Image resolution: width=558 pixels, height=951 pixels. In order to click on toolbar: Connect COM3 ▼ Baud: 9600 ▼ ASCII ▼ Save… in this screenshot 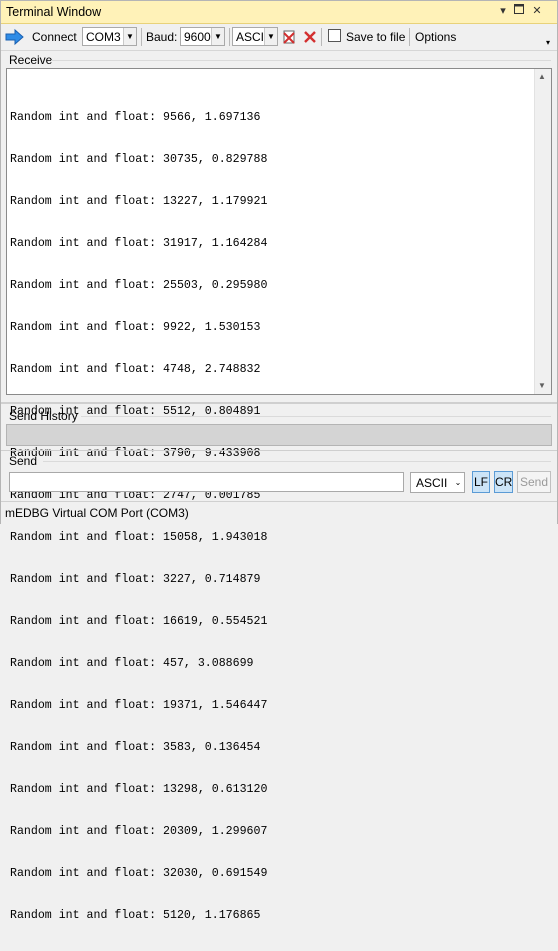, I will do `click(279, 37)`.